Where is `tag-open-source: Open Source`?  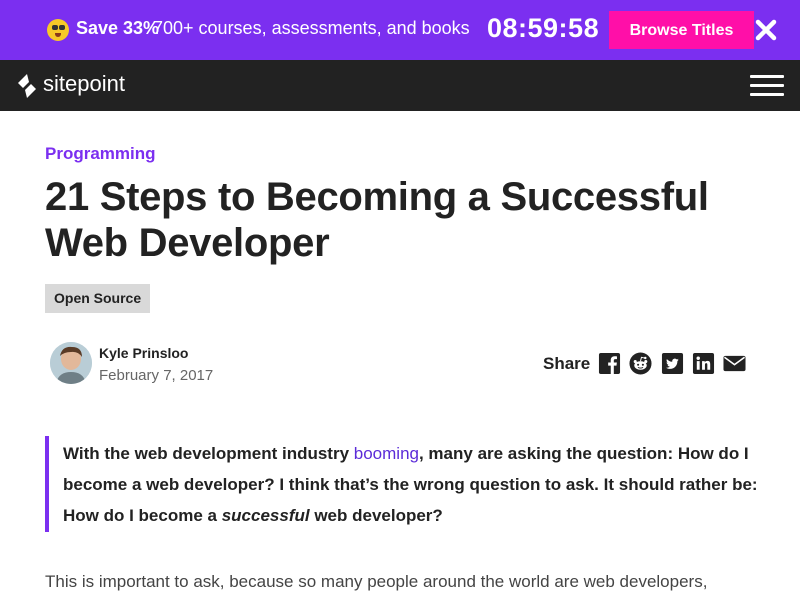 tag-open-source: Open Source is located at coordinates (98, 298).